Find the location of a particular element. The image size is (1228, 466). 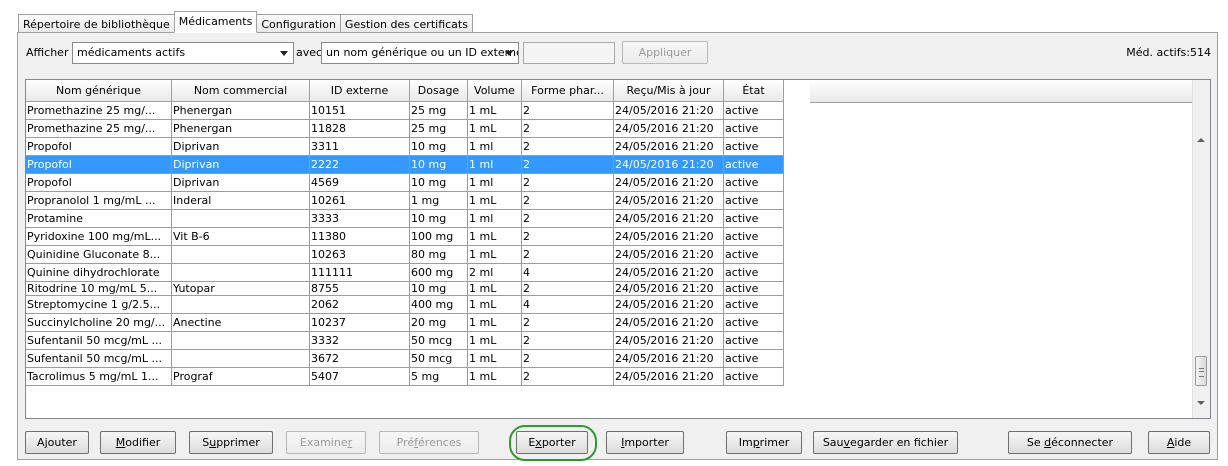

show-filter-value: médicaments actifs is located at coordinates (131, 52).